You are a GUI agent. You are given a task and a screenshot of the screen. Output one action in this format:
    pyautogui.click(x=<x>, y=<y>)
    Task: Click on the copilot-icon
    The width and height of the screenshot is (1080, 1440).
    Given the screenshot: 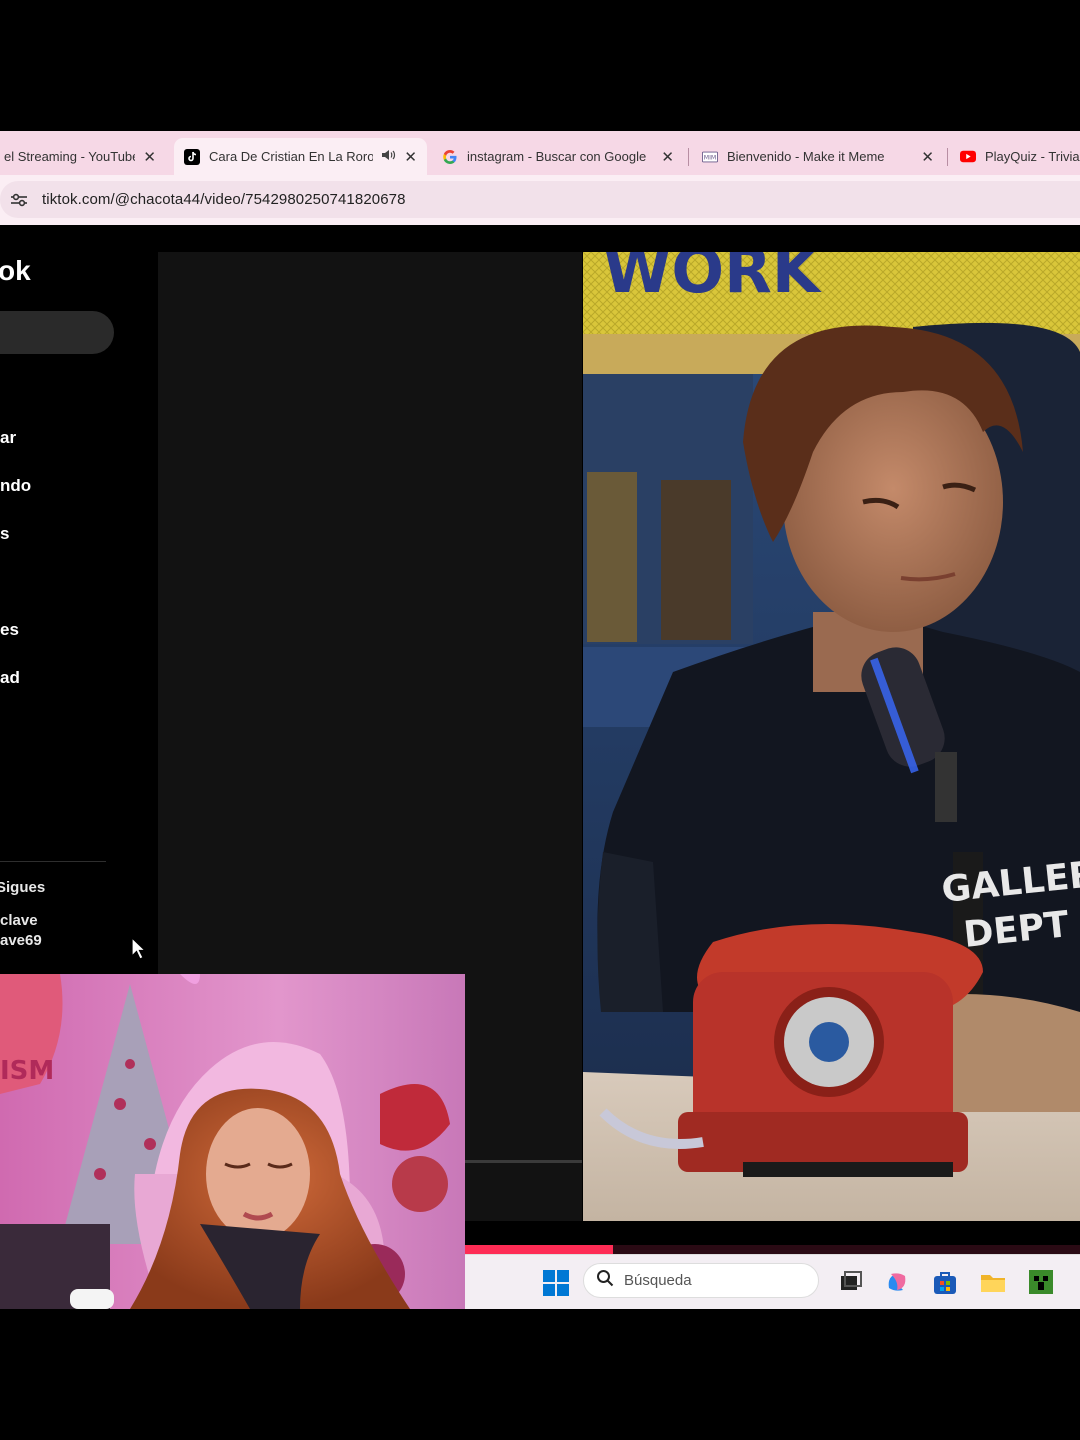 What is the action you would take?
    pyautogui.click(x=897, y=1282)
    